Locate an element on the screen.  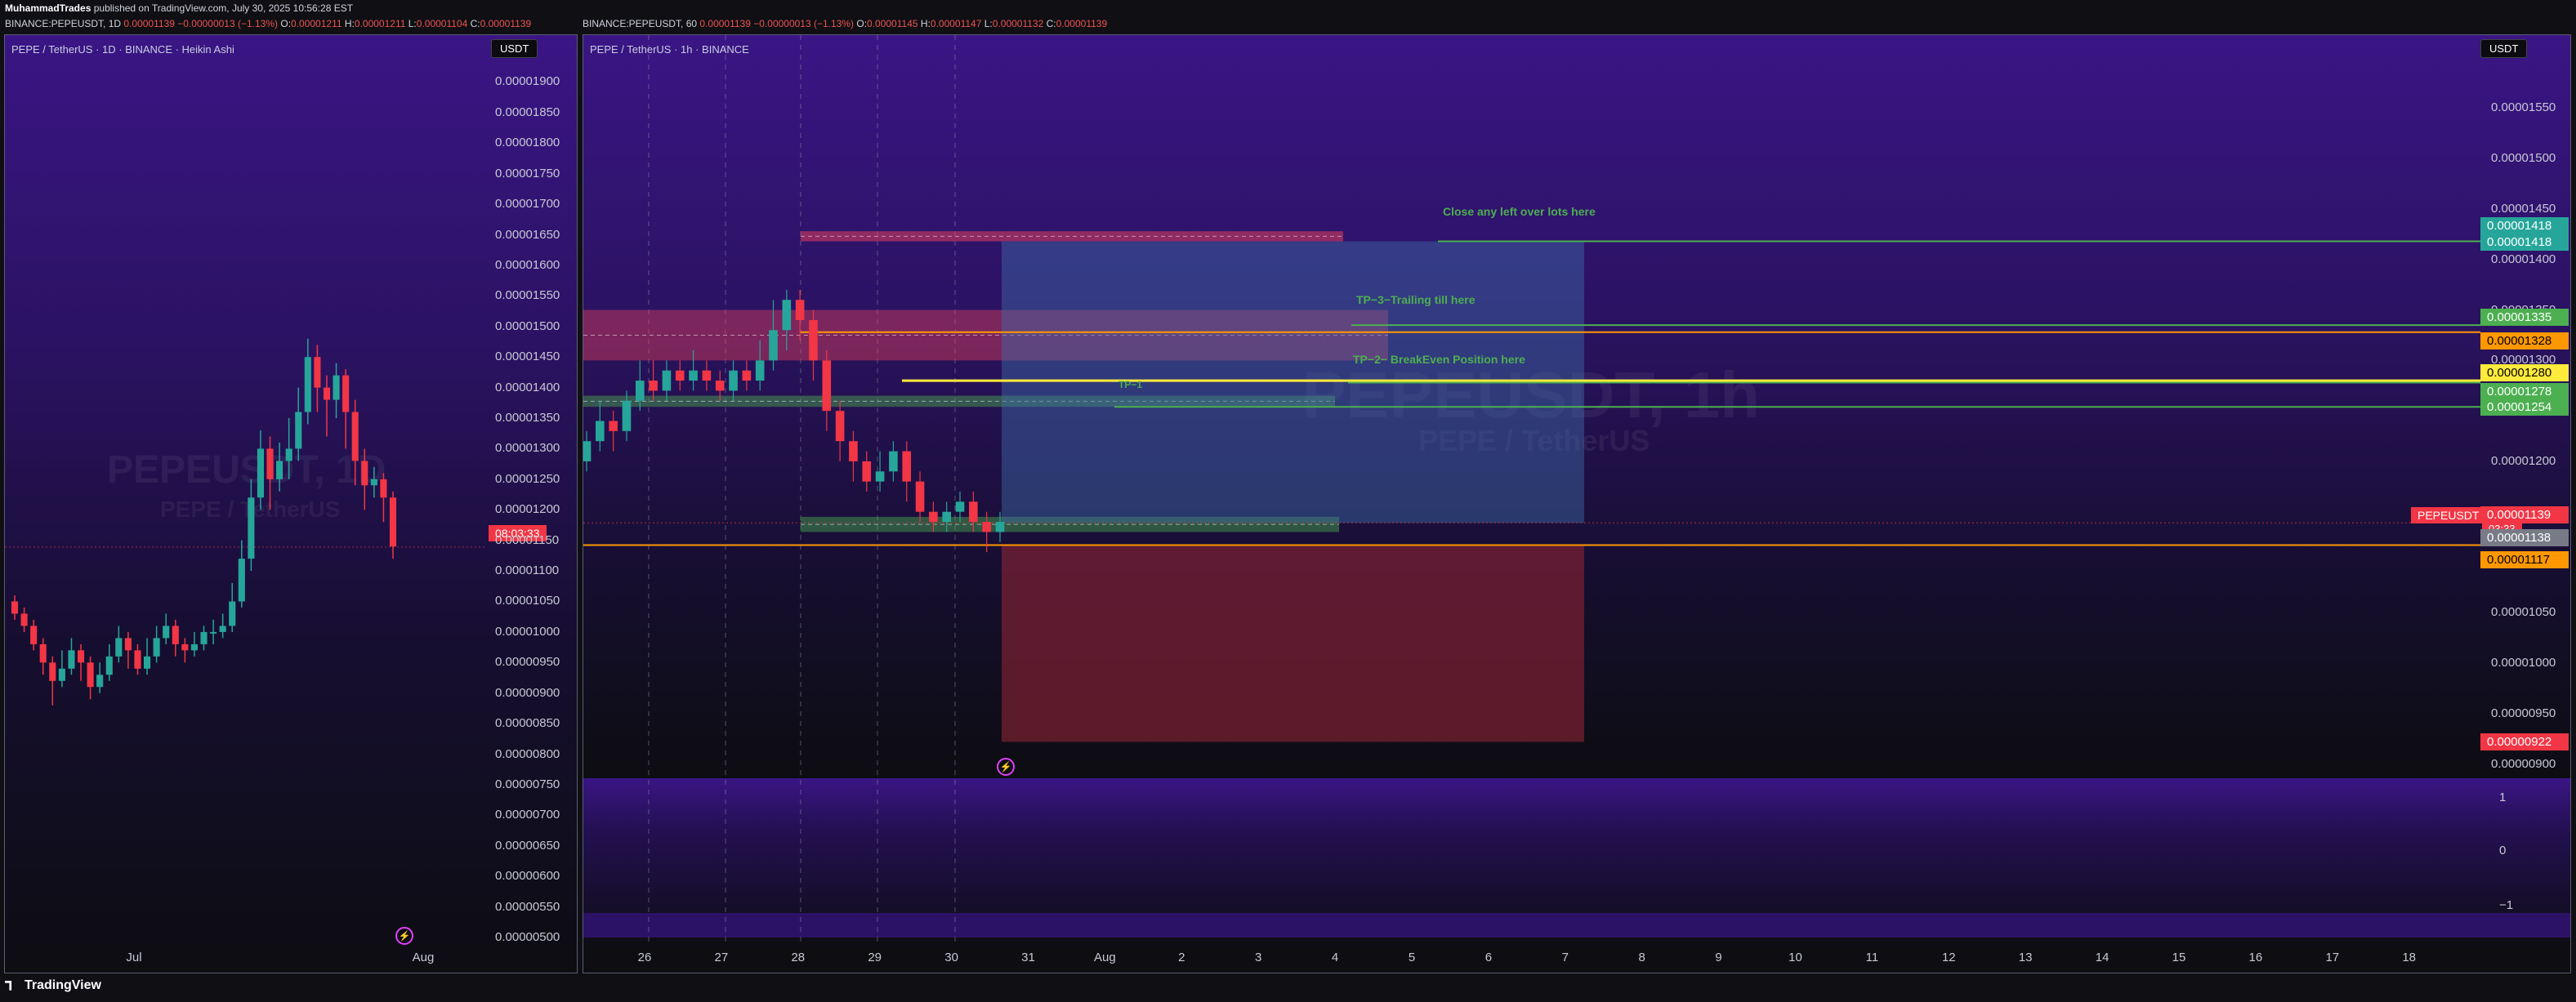
left-y-tick: 0.00000600 is located at coordinates (527, 877).